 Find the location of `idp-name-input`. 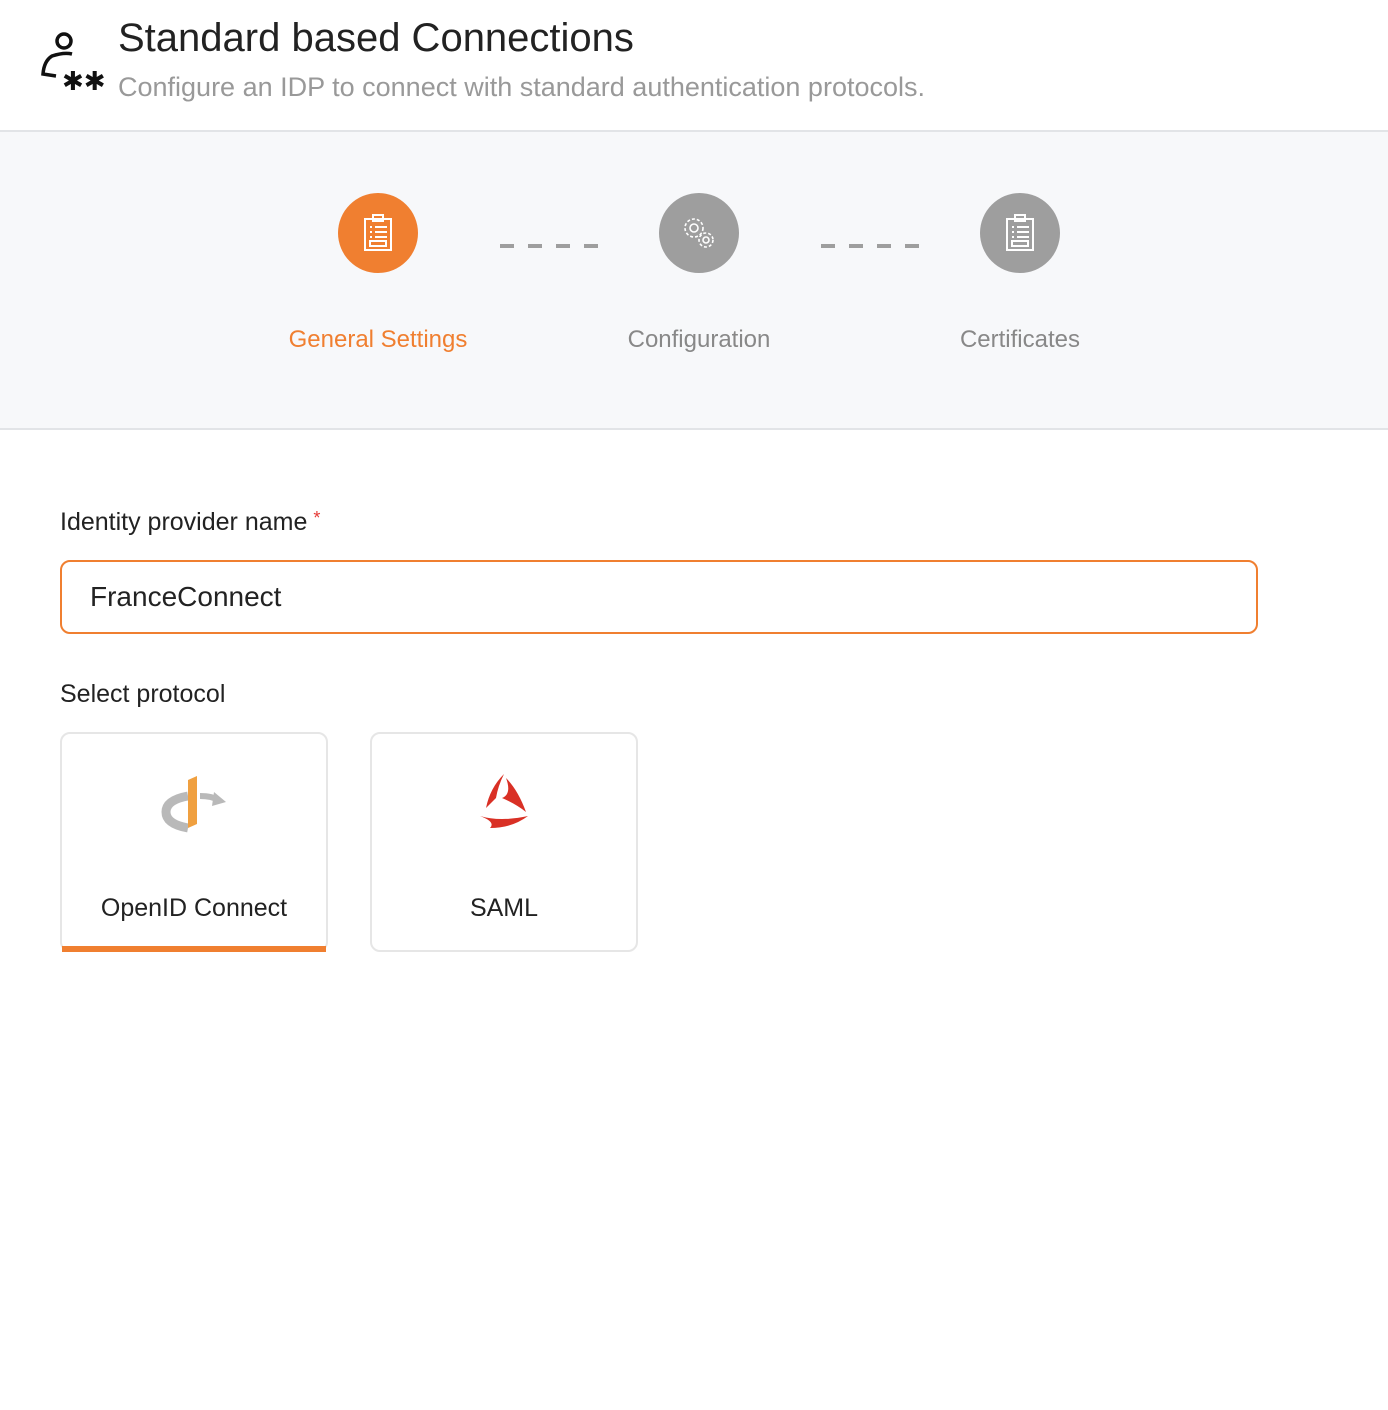

idp-name-input is located at coordinates (659, 597).